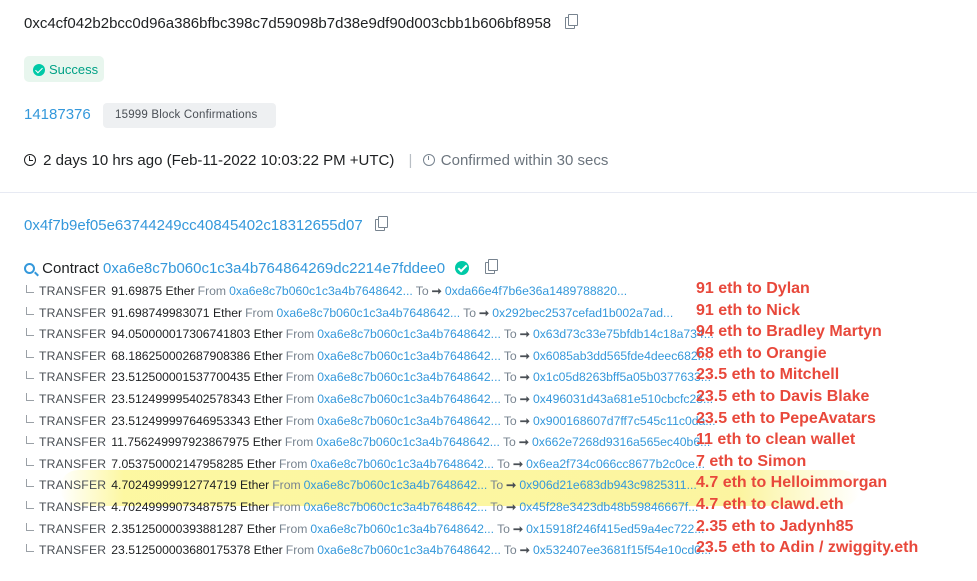 Image resolution: width=977 pixels, height=581 pixels. I want to click on status-badge: Success, so click(64, 69).